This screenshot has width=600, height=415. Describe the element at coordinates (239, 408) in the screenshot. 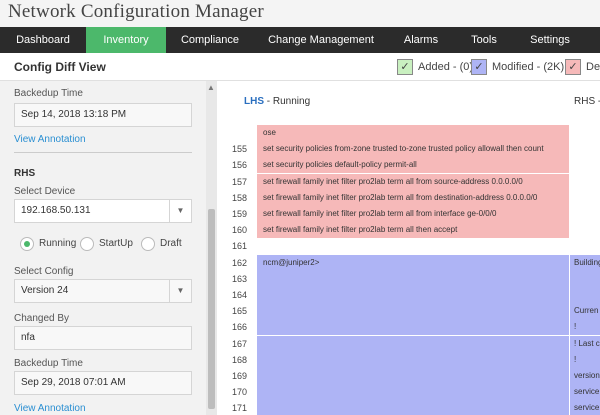

I see `line-number: 171` at that location.